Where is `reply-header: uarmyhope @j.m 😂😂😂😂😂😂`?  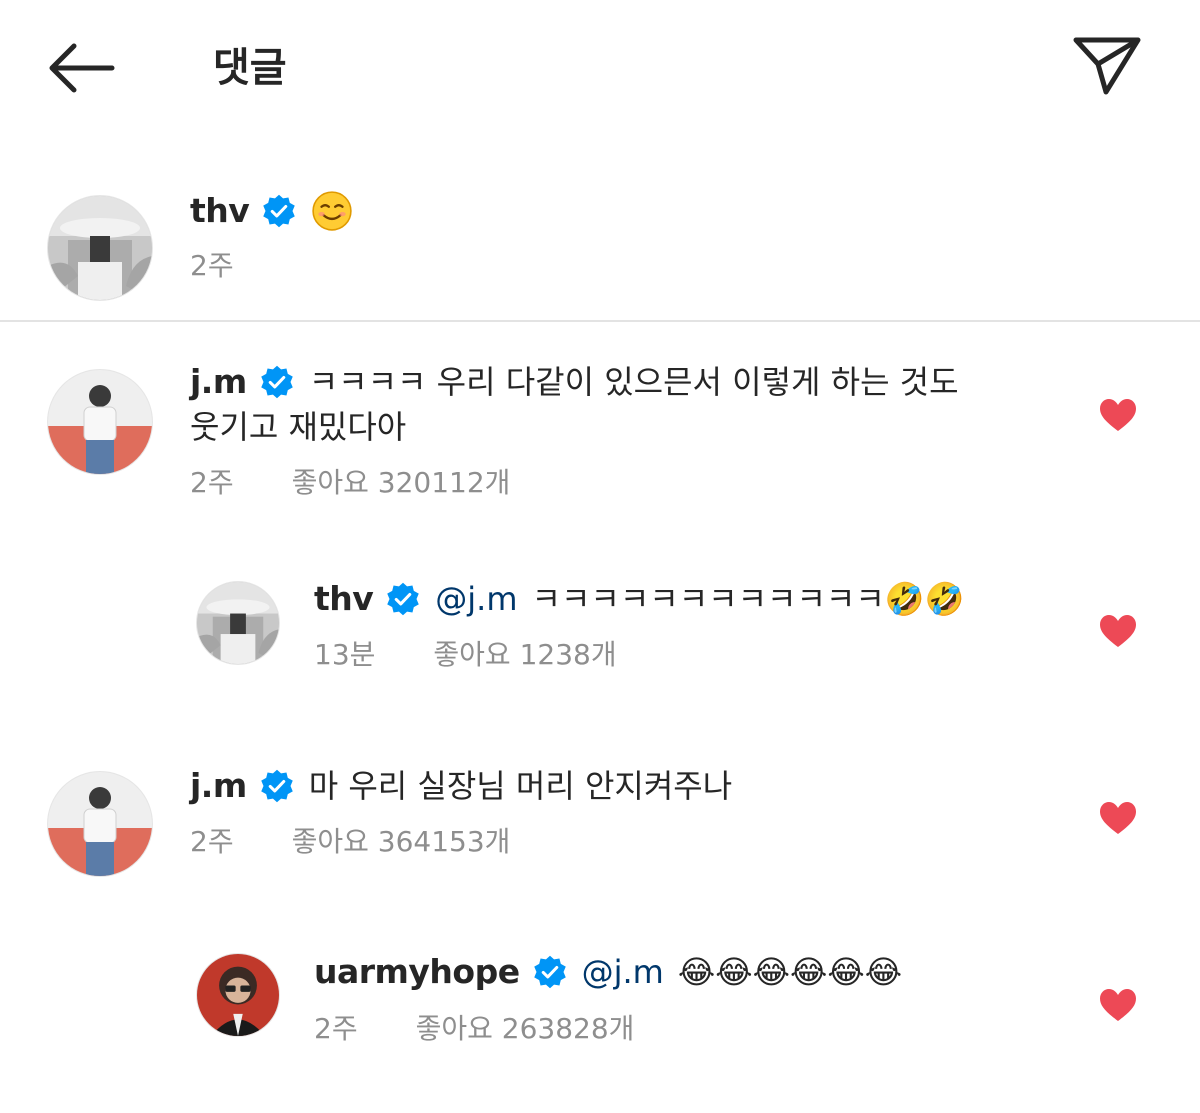 reply-header: uarmyhope @j.m 😂😂😂😂😂😂 is located at coordinates (608, 972).